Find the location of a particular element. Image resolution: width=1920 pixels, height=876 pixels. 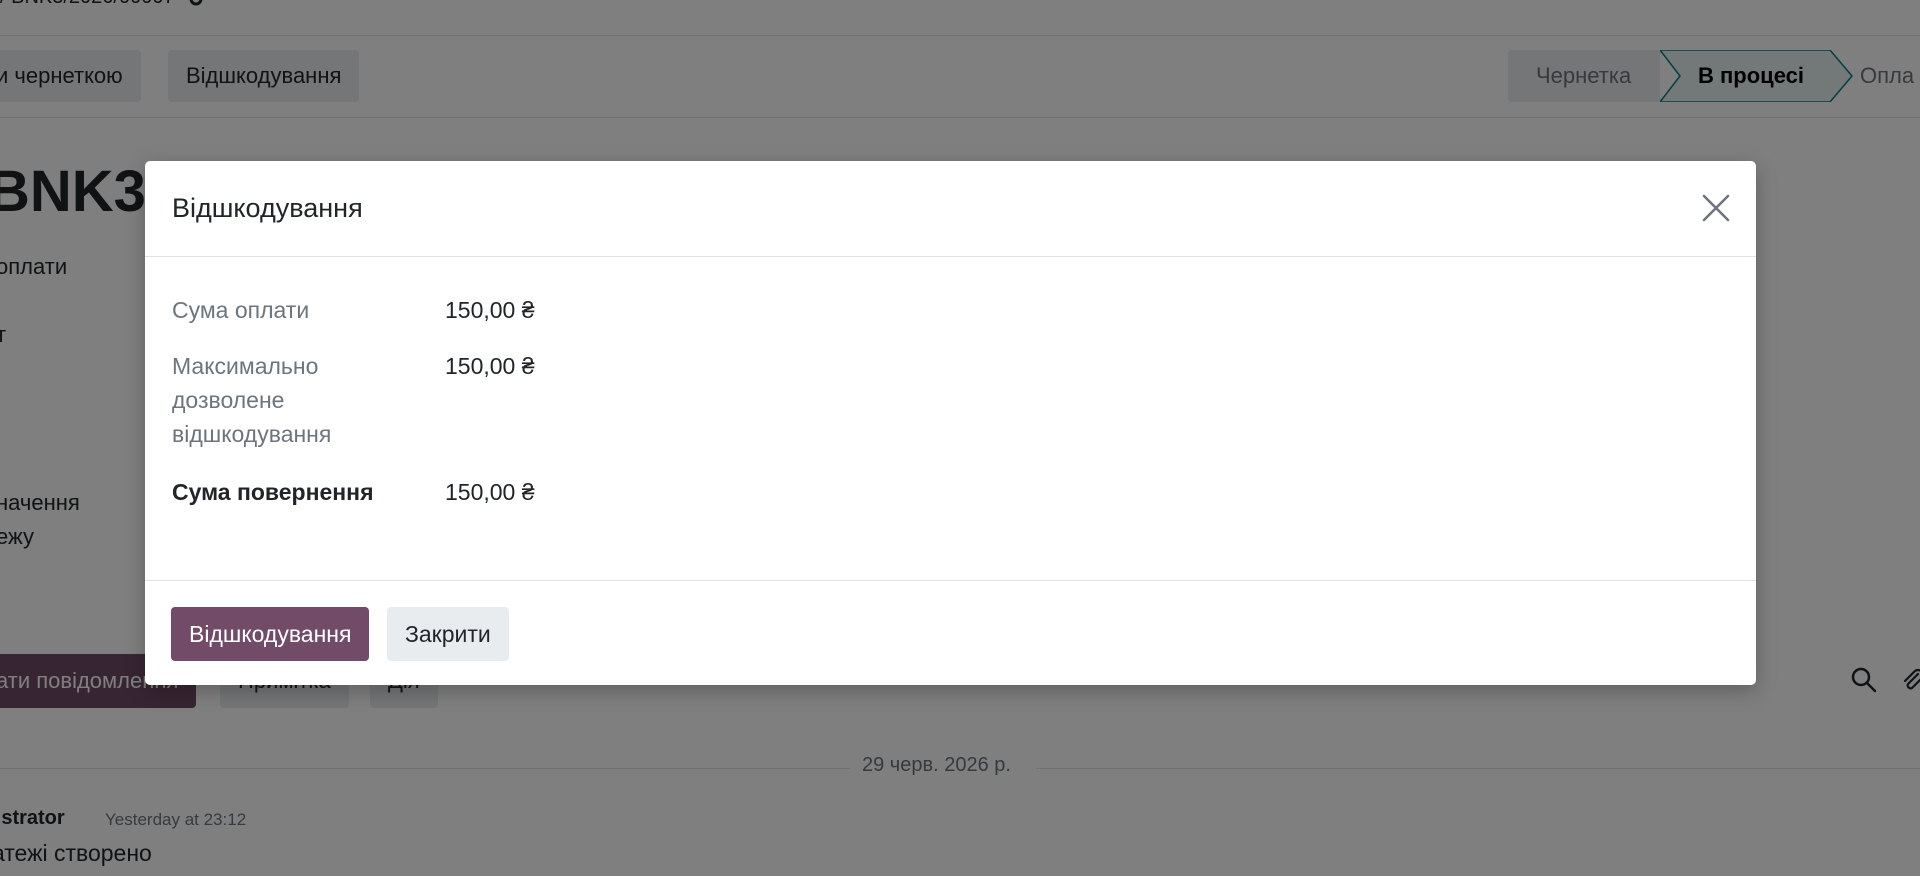

max-refund-label: Максимально дозволене відшкодування is located at coordinates (252, 400).